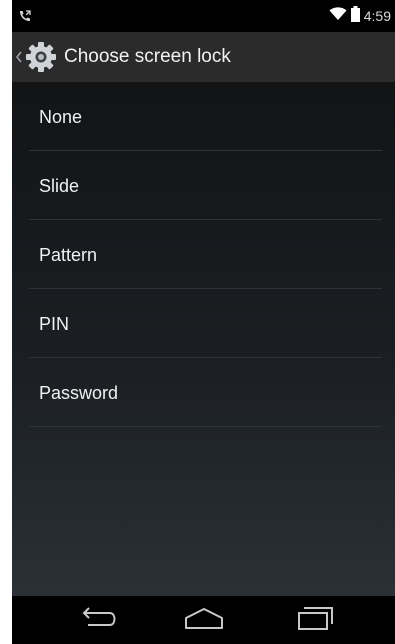  What do you see at coordinates (203, 116) in the screenshot?
I see `option-none: None` at bounding box center [203, 116].